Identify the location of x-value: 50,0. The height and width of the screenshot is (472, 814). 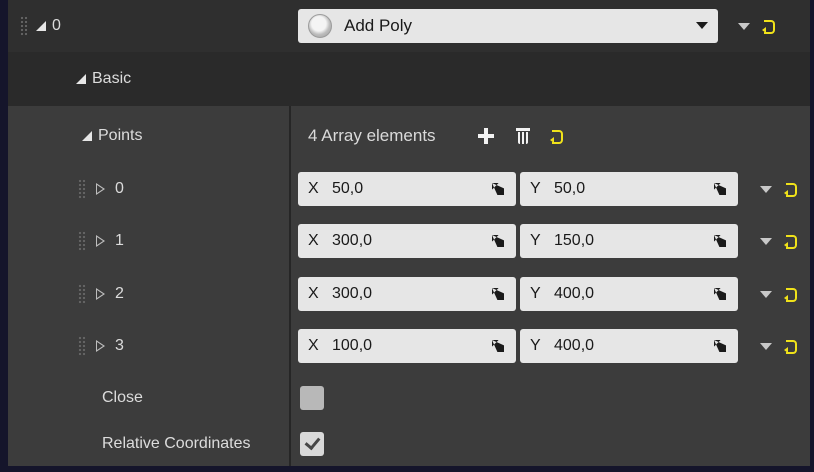
(348, 188).